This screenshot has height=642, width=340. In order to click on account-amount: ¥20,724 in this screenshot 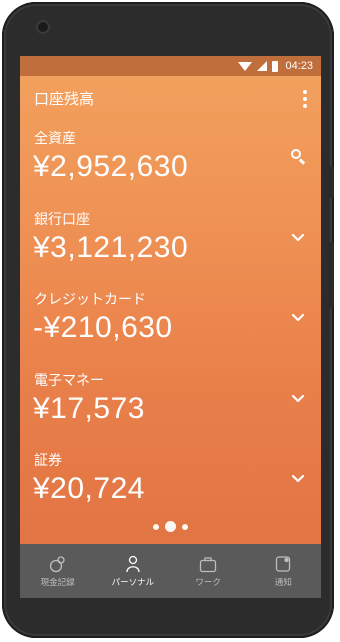, I will do `click(89, 488)`.